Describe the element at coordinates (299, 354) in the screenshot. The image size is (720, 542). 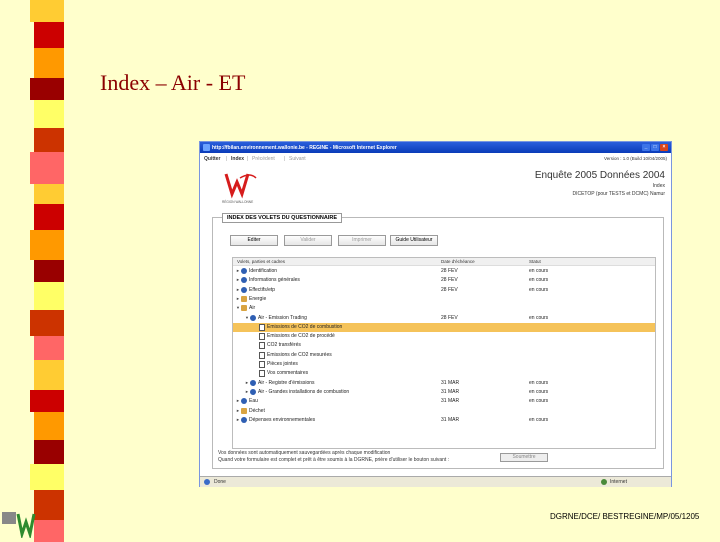
I see `row-label: Emissions de CO2 mesurées` at that location.